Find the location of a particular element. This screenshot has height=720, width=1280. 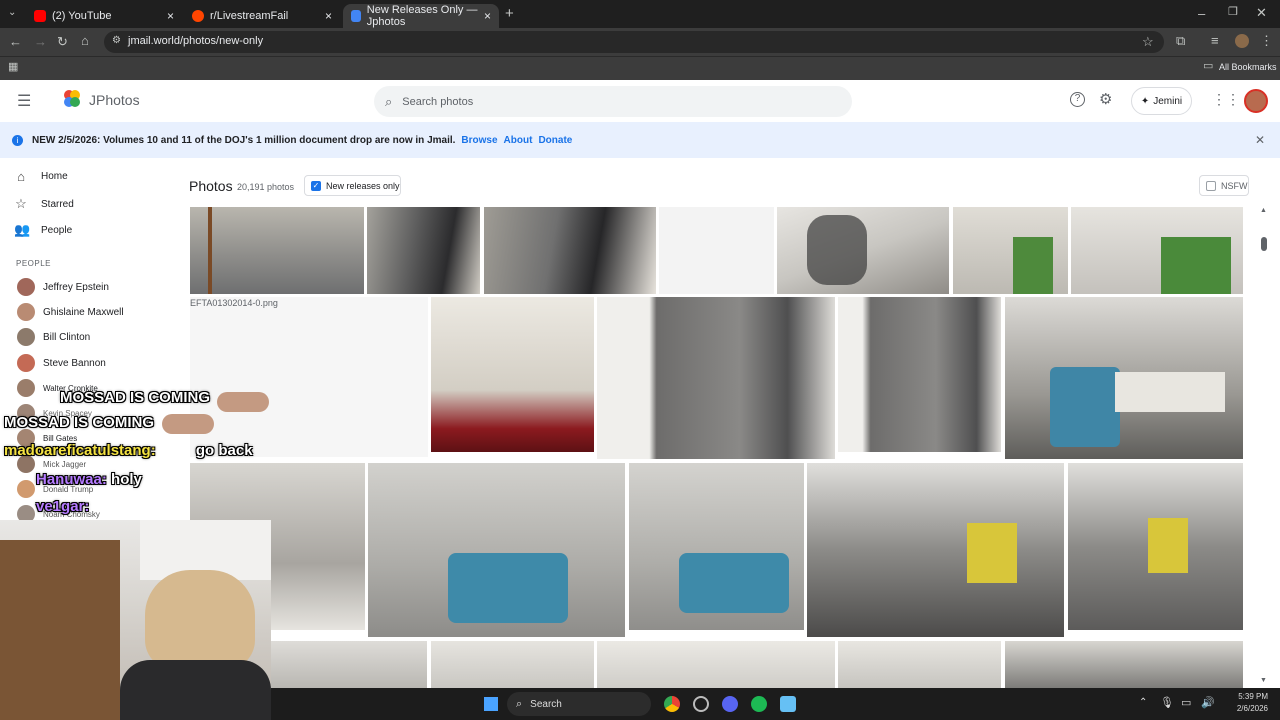

person-bill-clinton: Bill Clinton is located at coordinates (53, 337).